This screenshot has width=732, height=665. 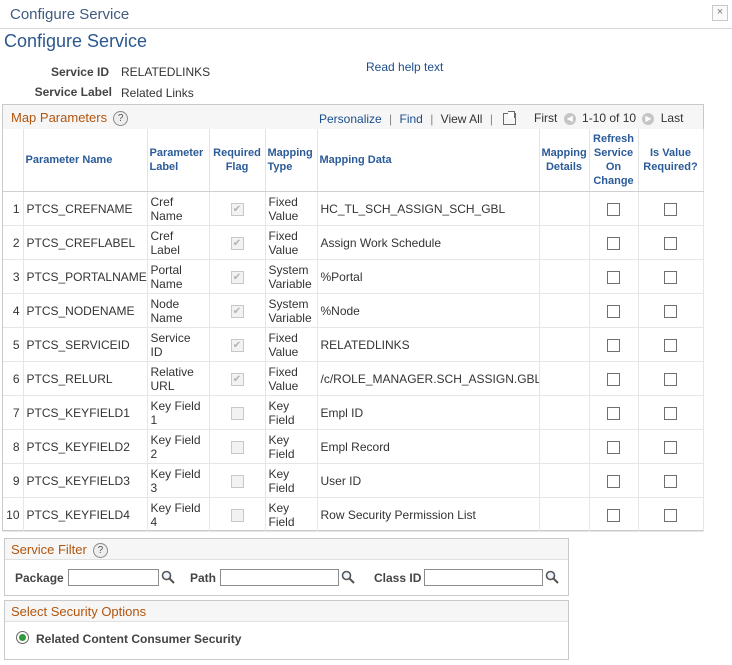 I want to click on first-label: First, so click(x=545, y=118).